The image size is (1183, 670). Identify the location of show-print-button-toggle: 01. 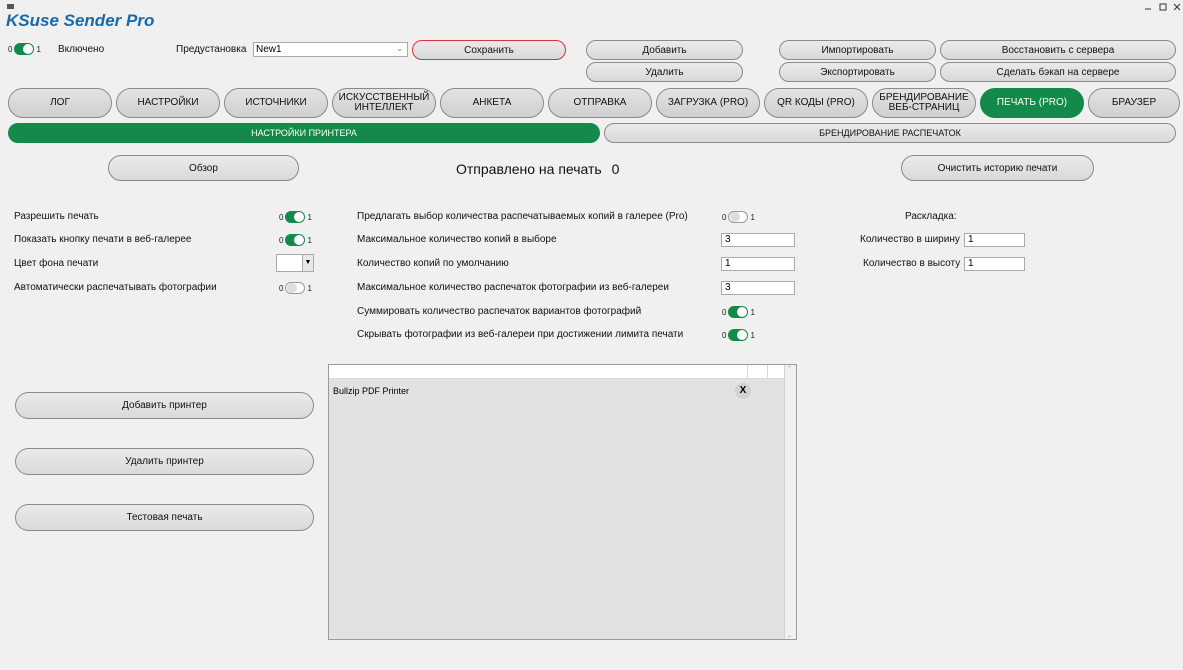
(295, 240).